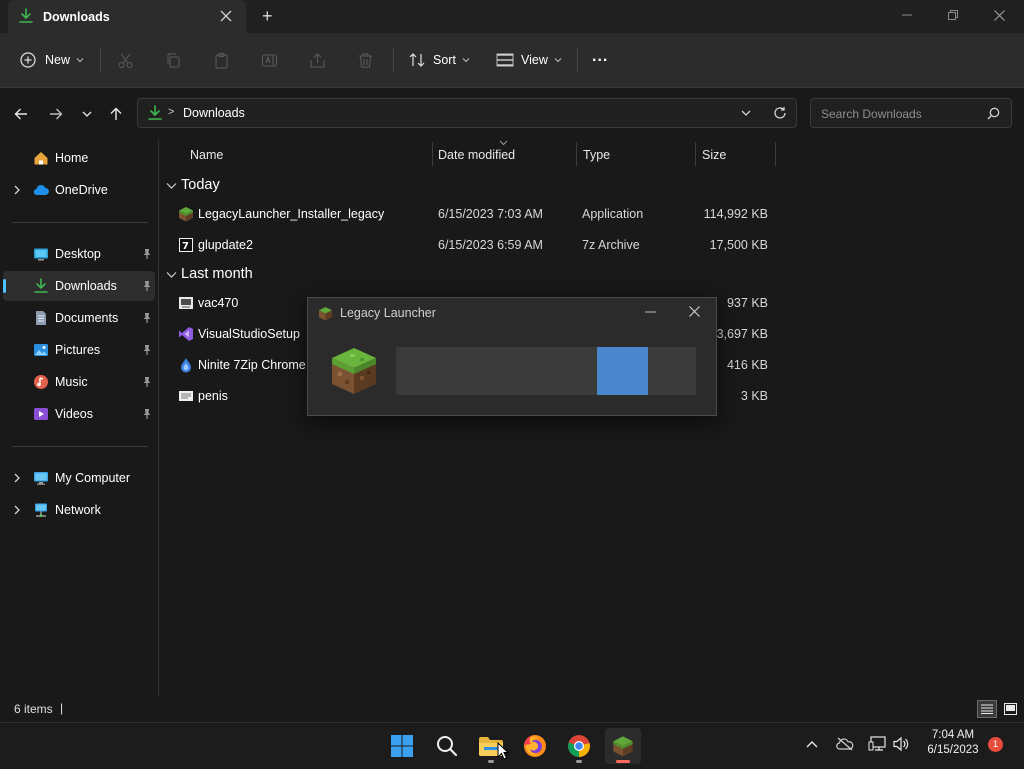  Describe the element at coordinates (79, 414) in the screenshot. I see `sidebar-item-videos: Videos` at that location.